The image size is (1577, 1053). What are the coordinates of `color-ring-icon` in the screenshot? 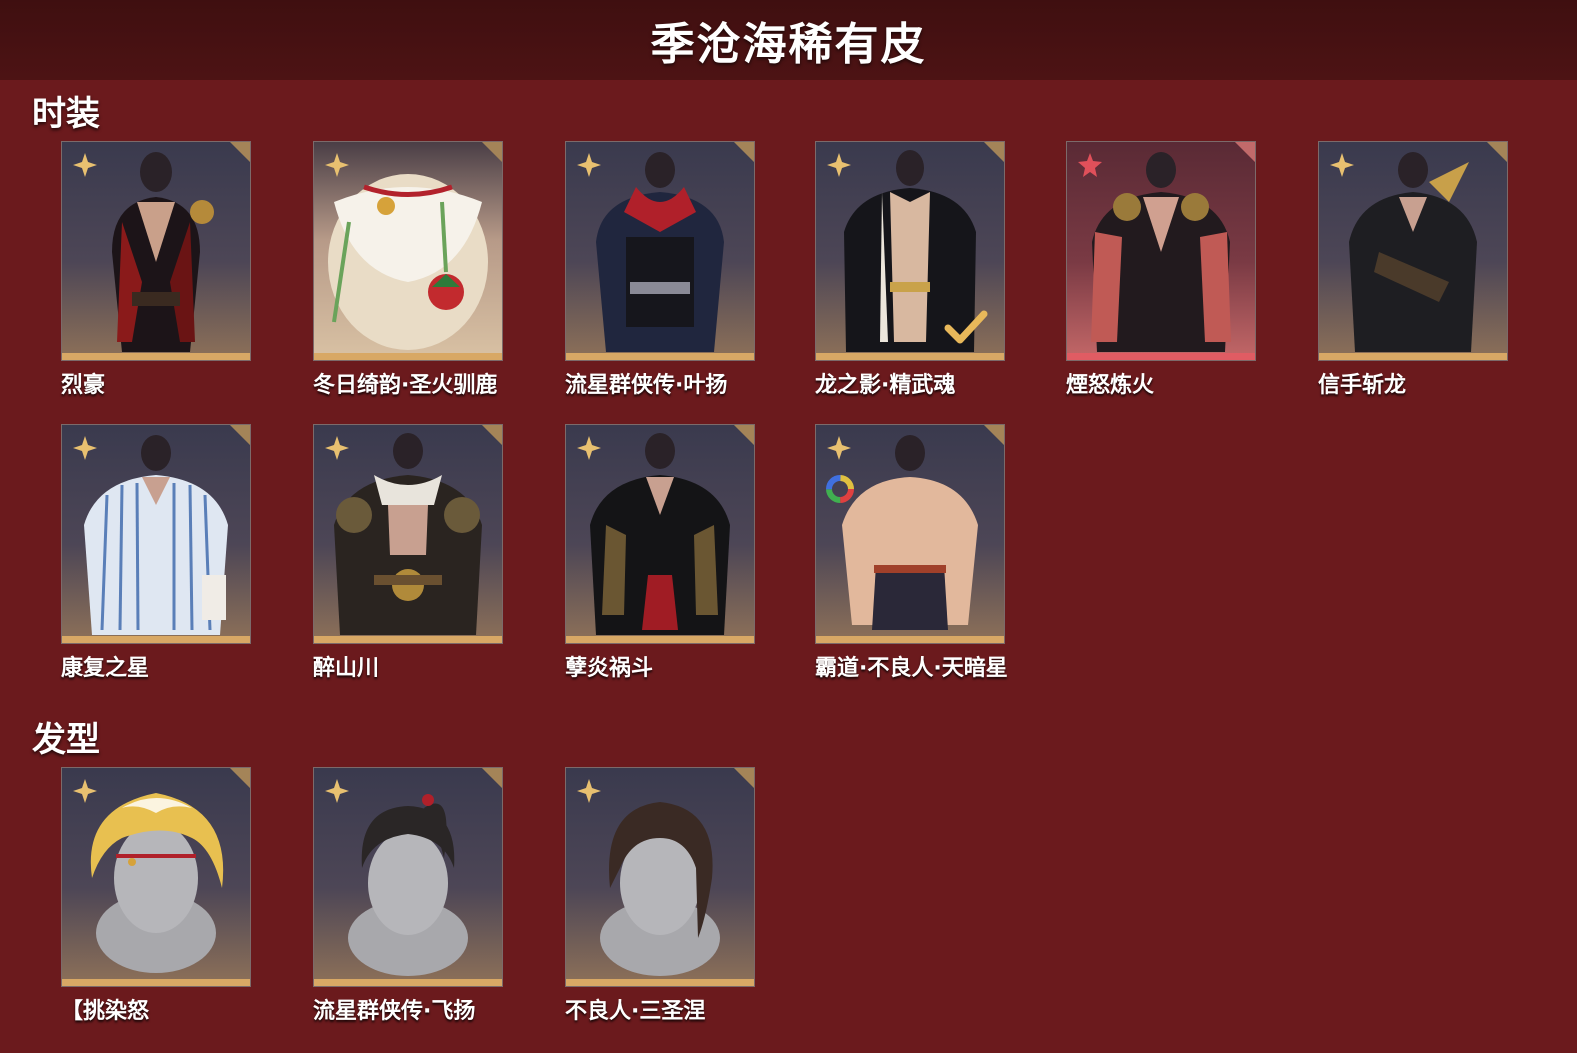 It's located at (840, 489).